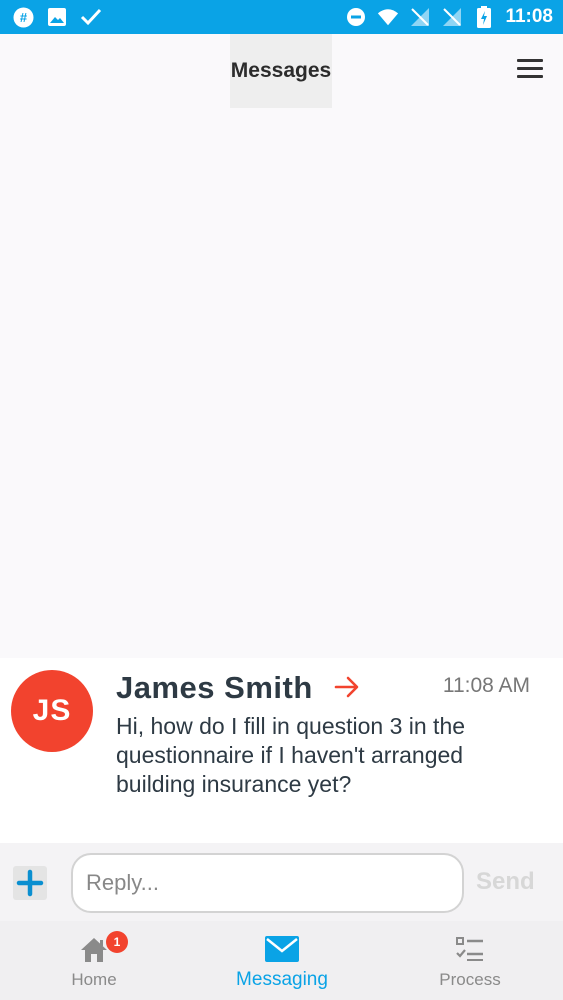  What do you see at coordinates (347, 687) in the screenshot?
I see `arrow-right-icon` at bounding box center [347, 687].